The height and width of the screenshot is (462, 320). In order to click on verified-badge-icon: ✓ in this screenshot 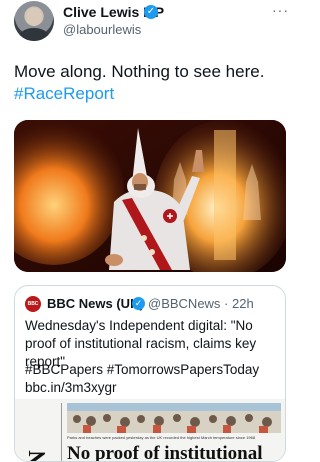, I will do `click(151, 12)`.